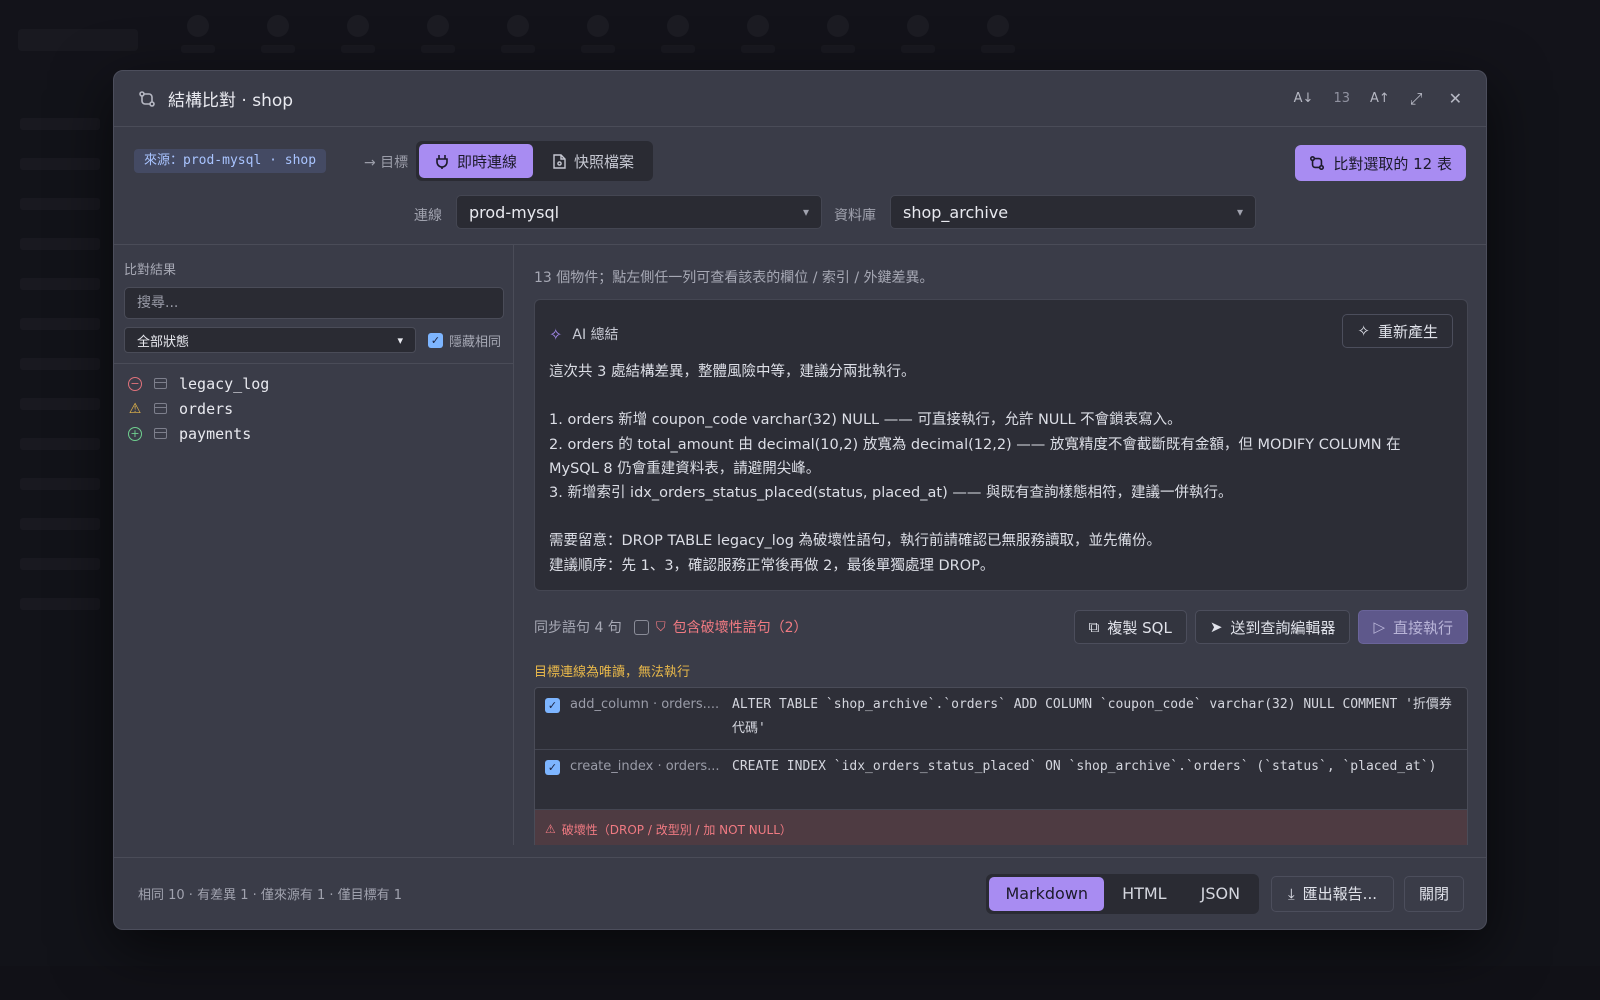  What do you see at coordinates (215, 433) in the screenshot?
I see `result-item-label: payments` at bounding box center [215, 433].